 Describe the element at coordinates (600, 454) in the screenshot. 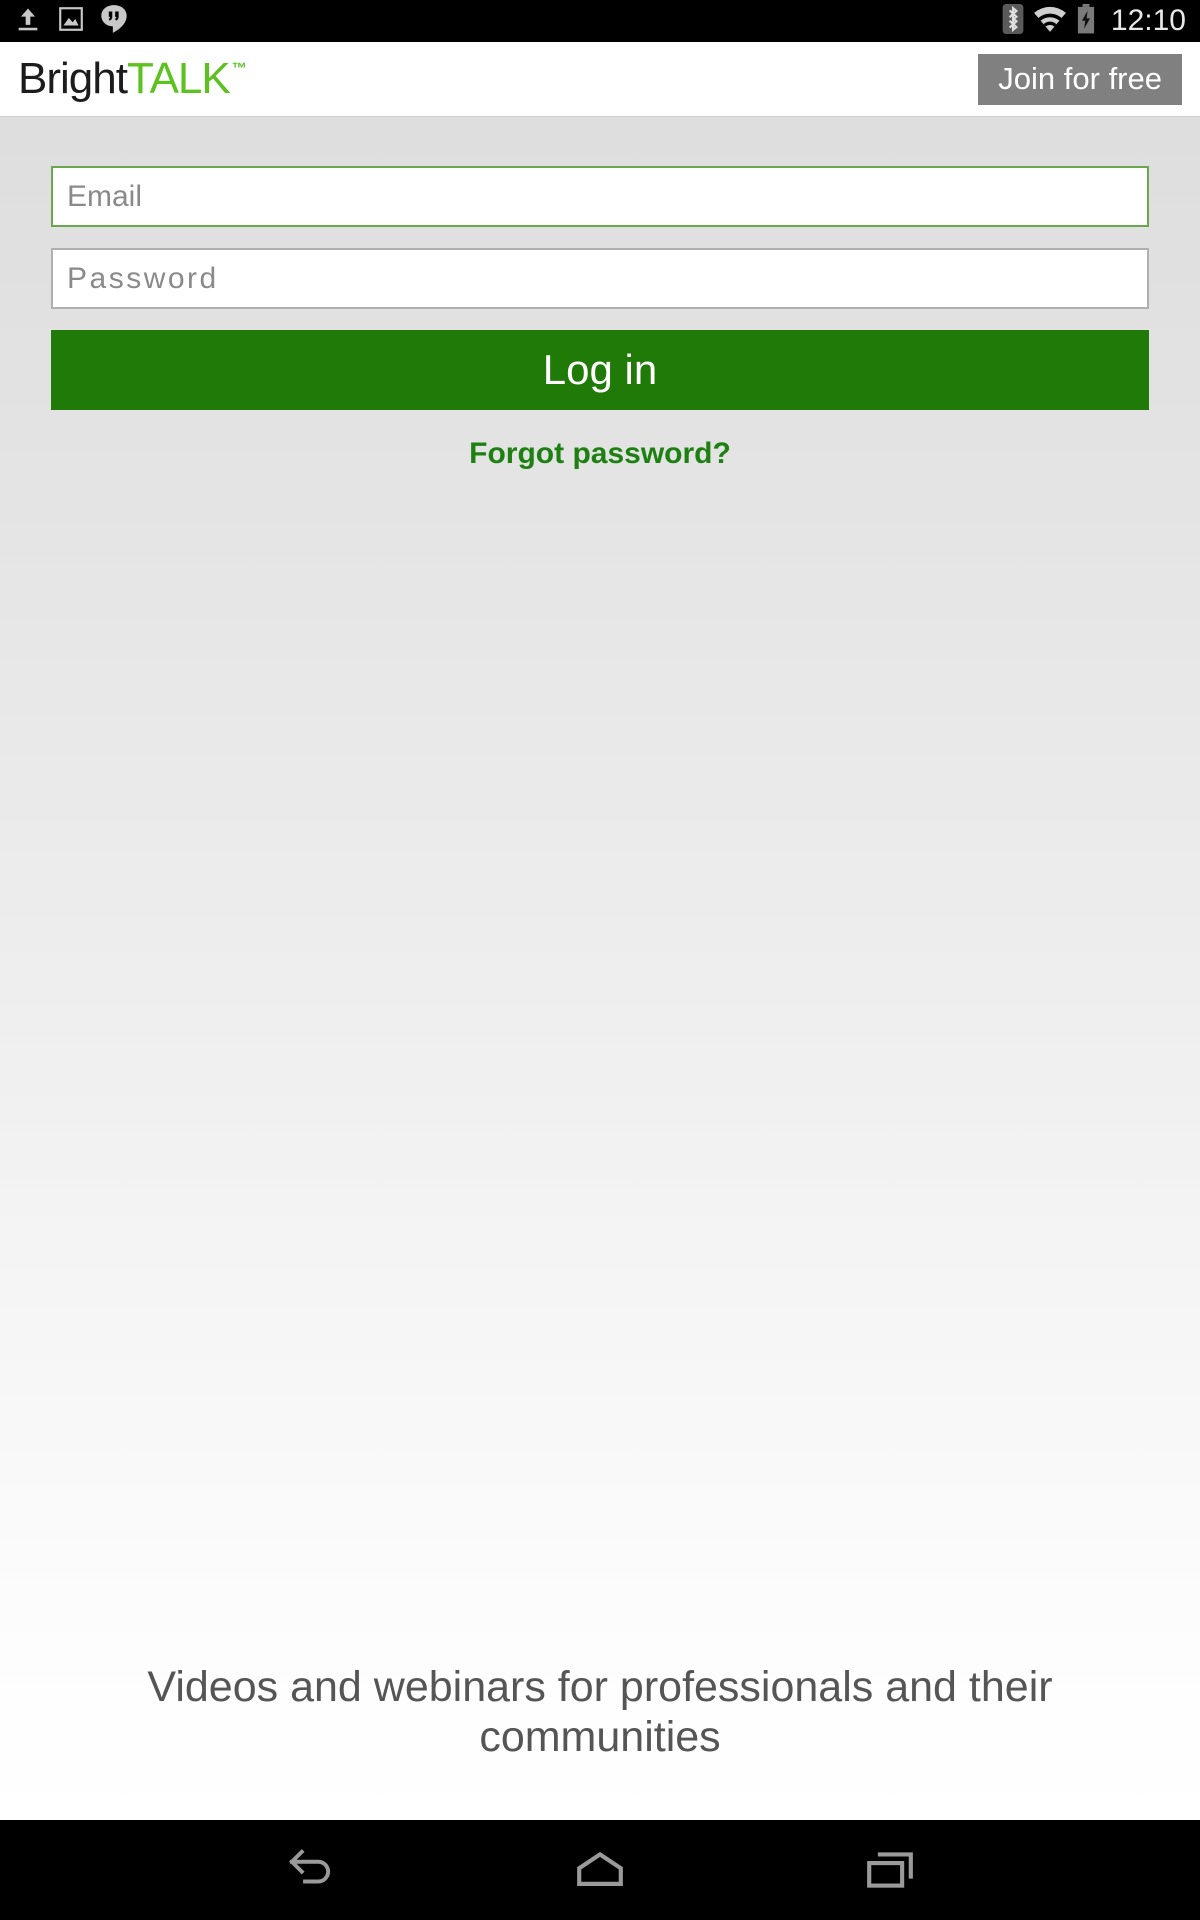

I see `forgot-password-link: Forgot password?` at that location.